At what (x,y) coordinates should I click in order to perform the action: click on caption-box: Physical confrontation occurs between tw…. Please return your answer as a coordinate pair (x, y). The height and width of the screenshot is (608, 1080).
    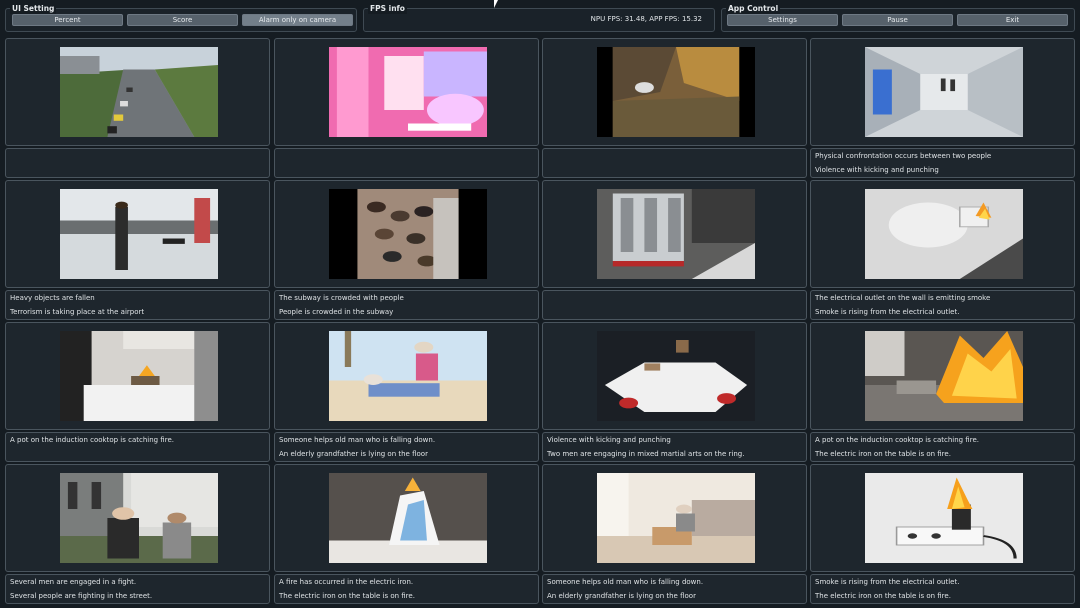
    Looking at the image, I should click on (942, 163).